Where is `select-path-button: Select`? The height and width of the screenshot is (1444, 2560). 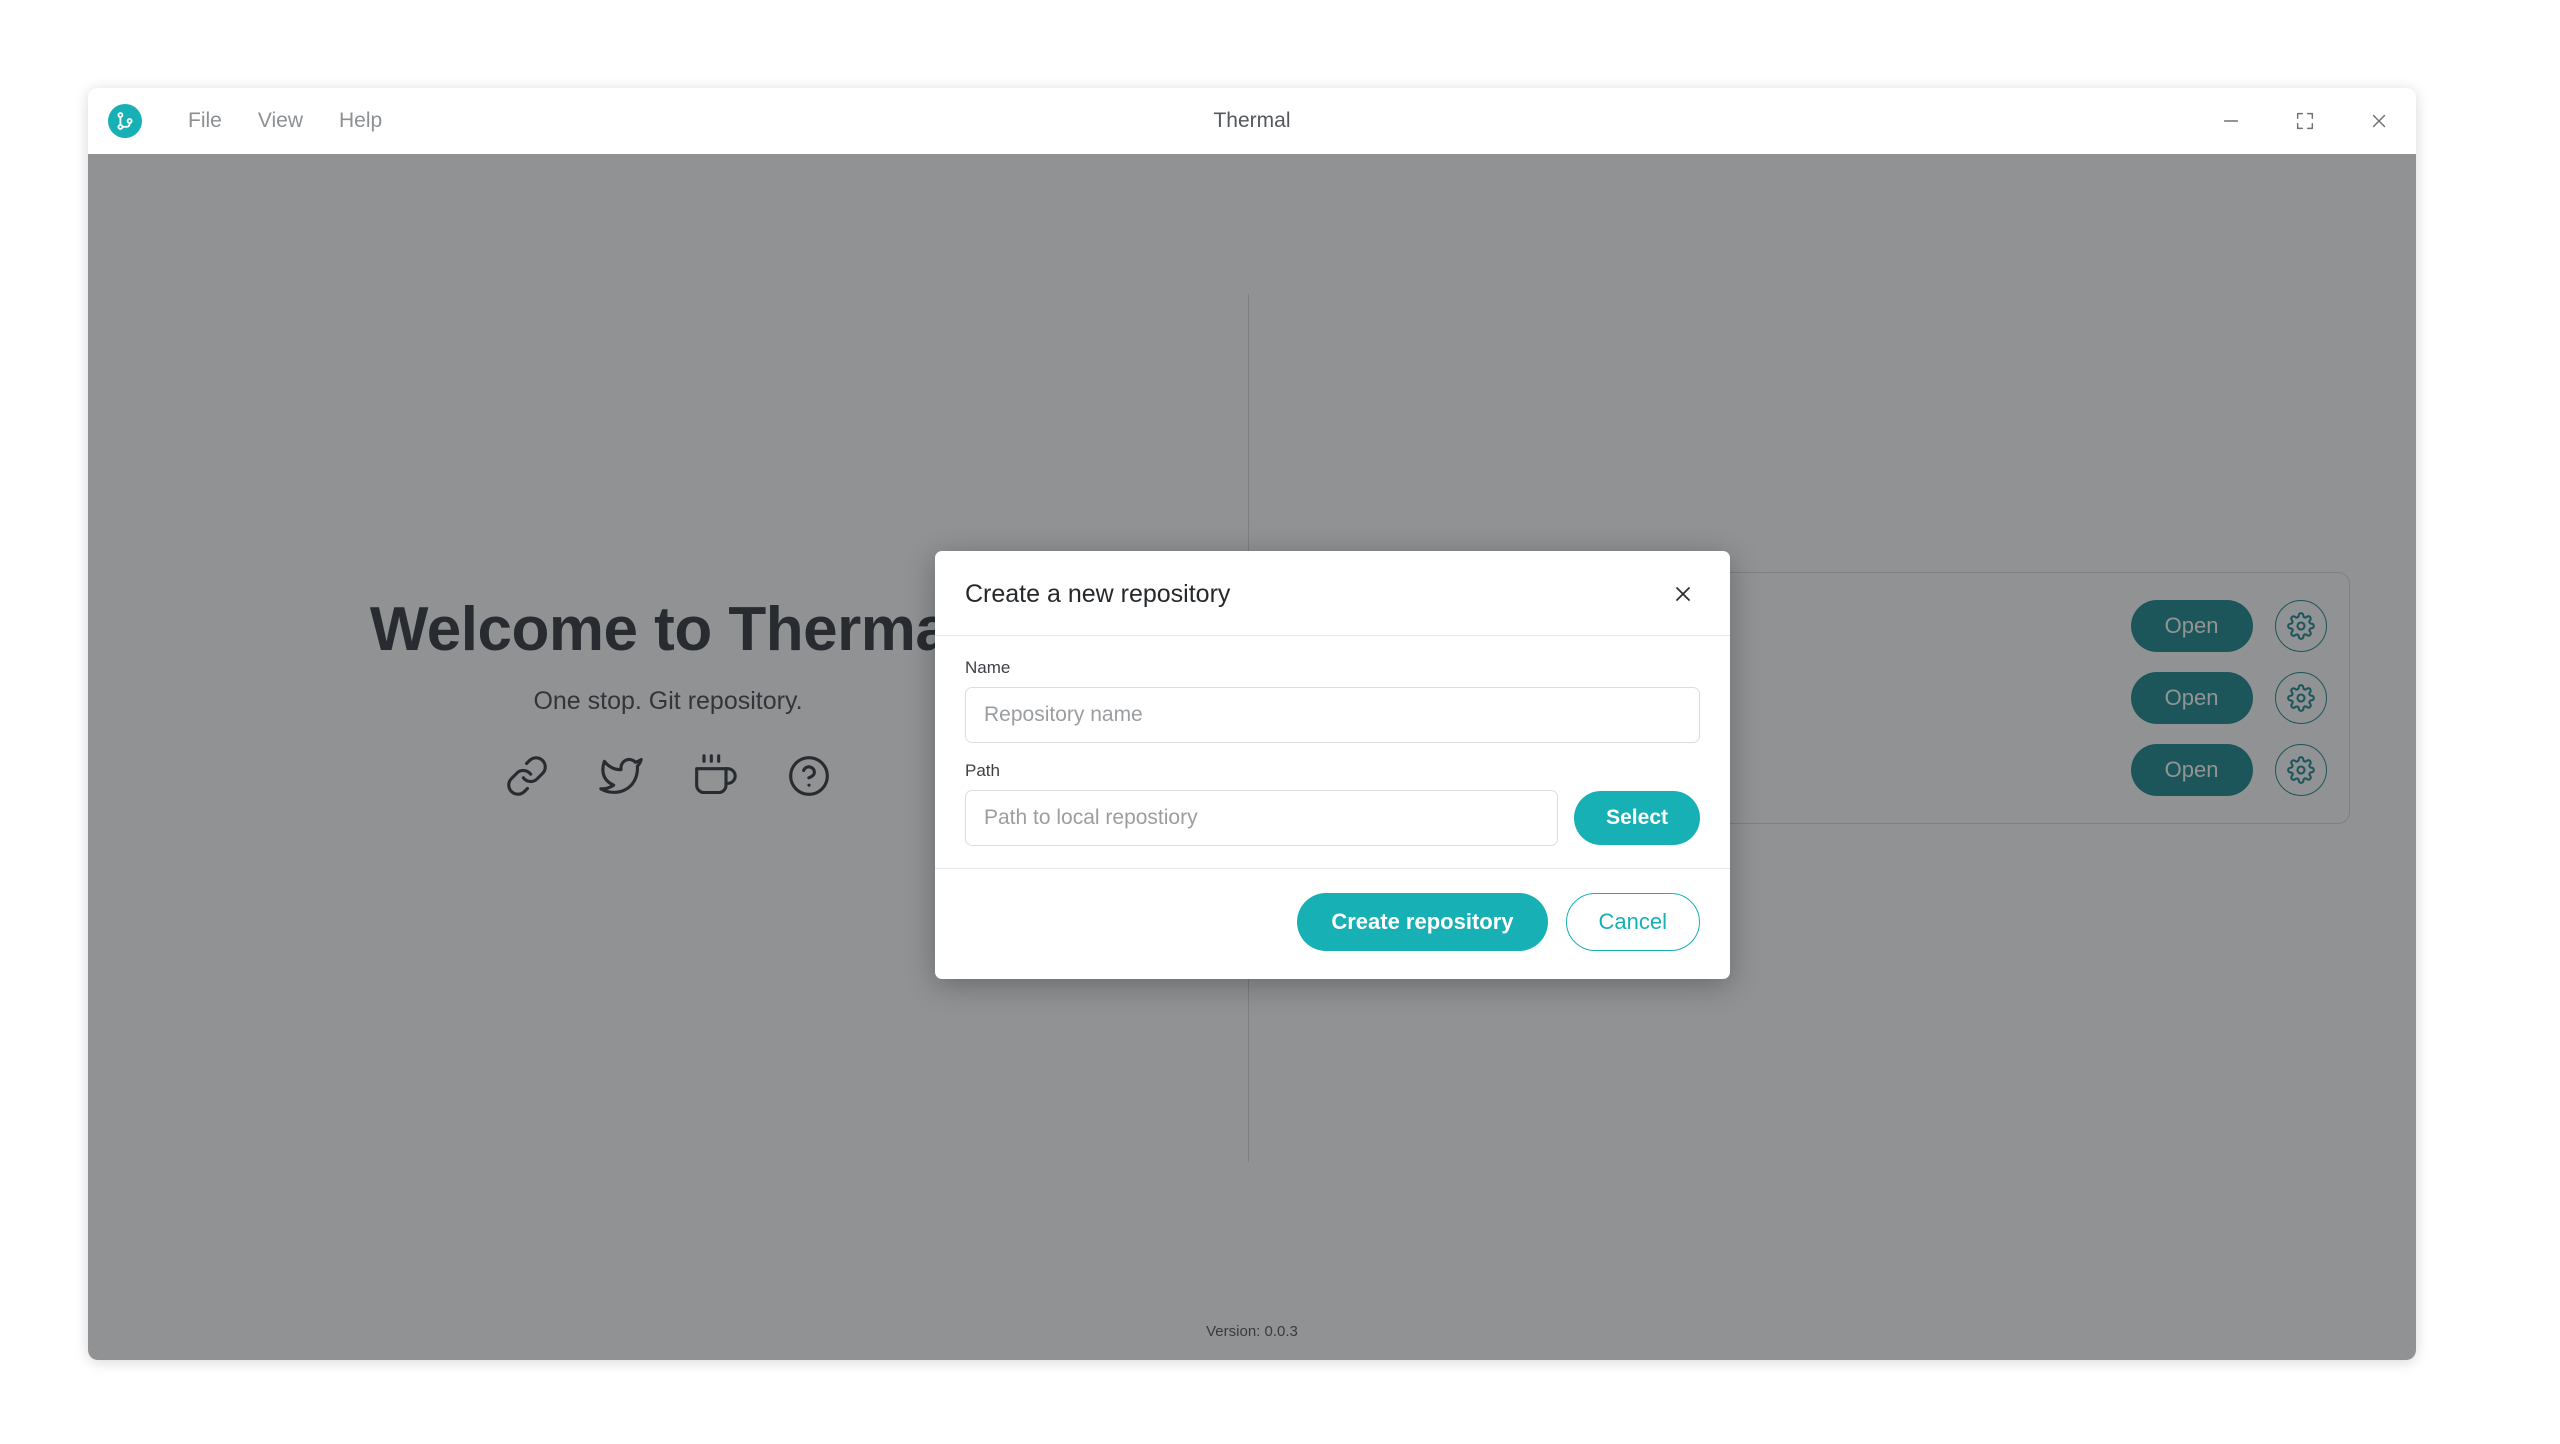
select-path-button: Select is located at coordinates (1637, 818).